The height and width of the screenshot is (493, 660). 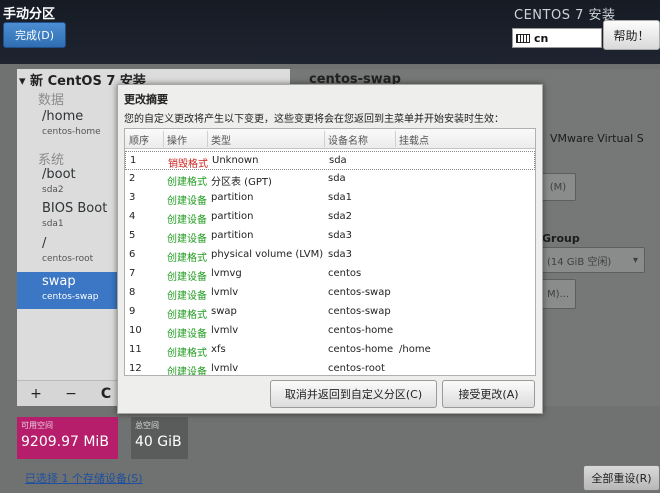 What do you see at coordinates (132, 273) in the screenshot?
I see `cell-order: 7` at bounding box center [132, 273].